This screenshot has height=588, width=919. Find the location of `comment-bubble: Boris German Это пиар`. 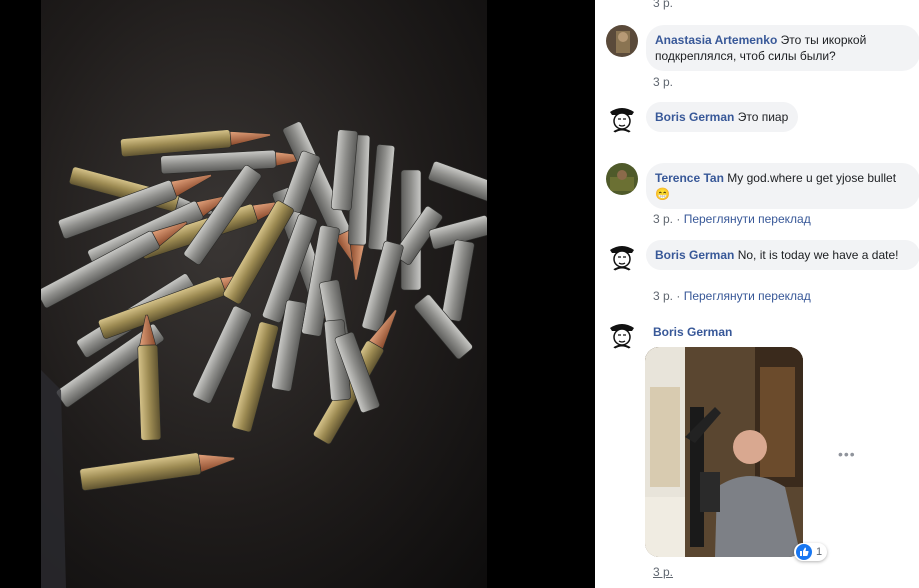

comment-bubble: Boris German Это пиар is located at coordinates (722, 117).